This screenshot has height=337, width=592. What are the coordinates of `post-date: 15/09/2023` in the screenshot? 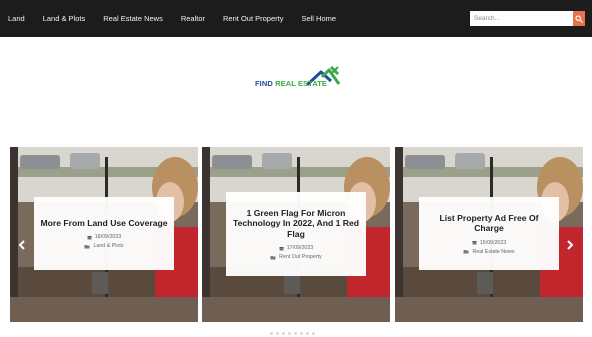 It's located at (489, 242).